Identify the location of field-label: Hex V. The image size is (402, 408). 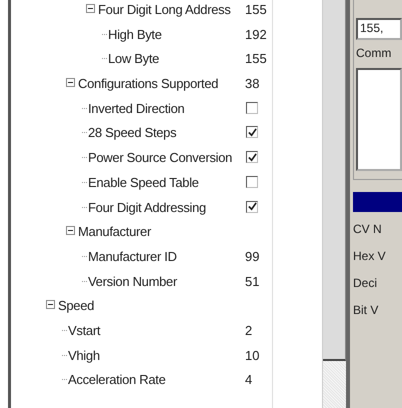
(370, 256).